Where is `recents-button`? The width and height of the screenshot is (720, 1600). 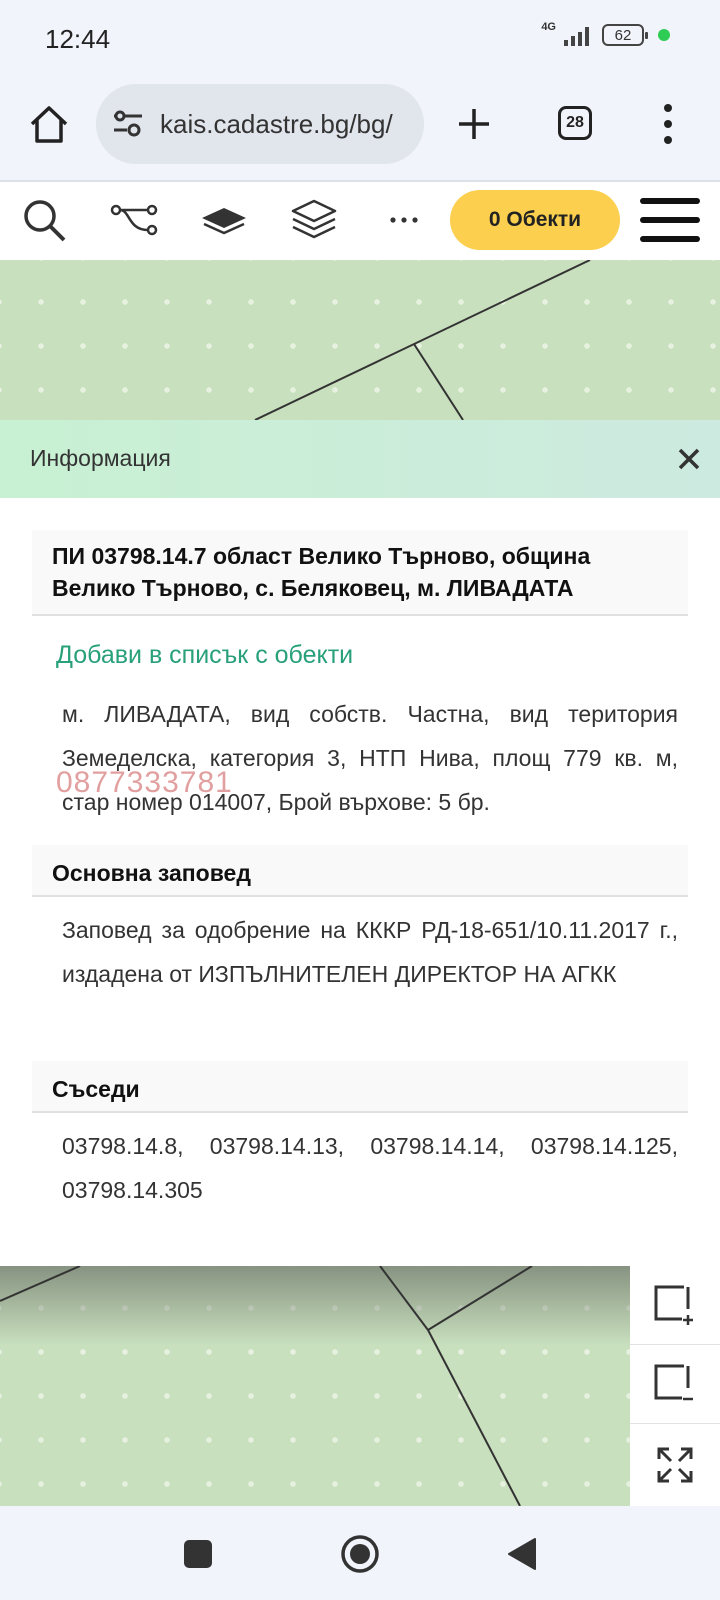
recents-button is located at coordinates (198, 1554).